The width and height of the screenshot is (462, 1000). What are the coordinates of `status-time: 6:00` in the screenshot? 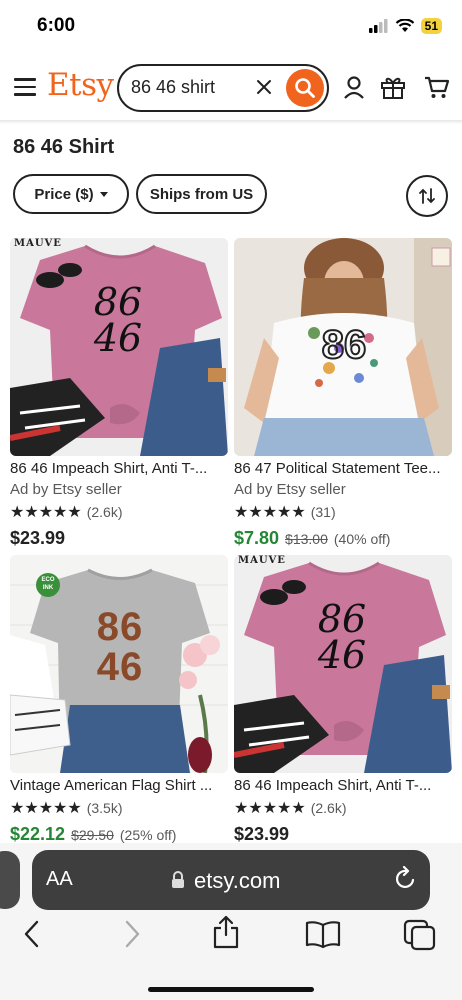 It's located at (56, 25).